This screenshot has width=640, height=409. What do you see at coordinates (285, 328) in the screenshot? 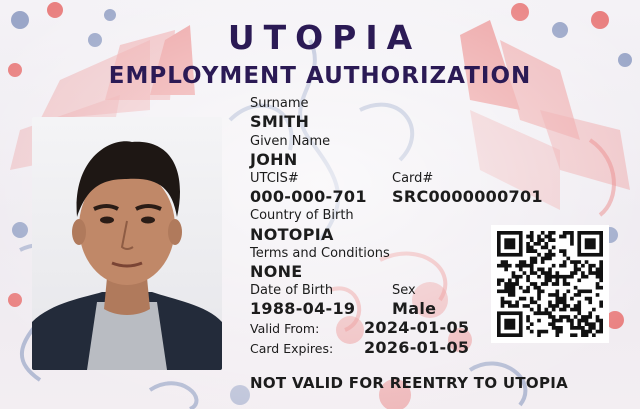
I see `valid-from-label: Valid From:` at bounding box center [285, 328].